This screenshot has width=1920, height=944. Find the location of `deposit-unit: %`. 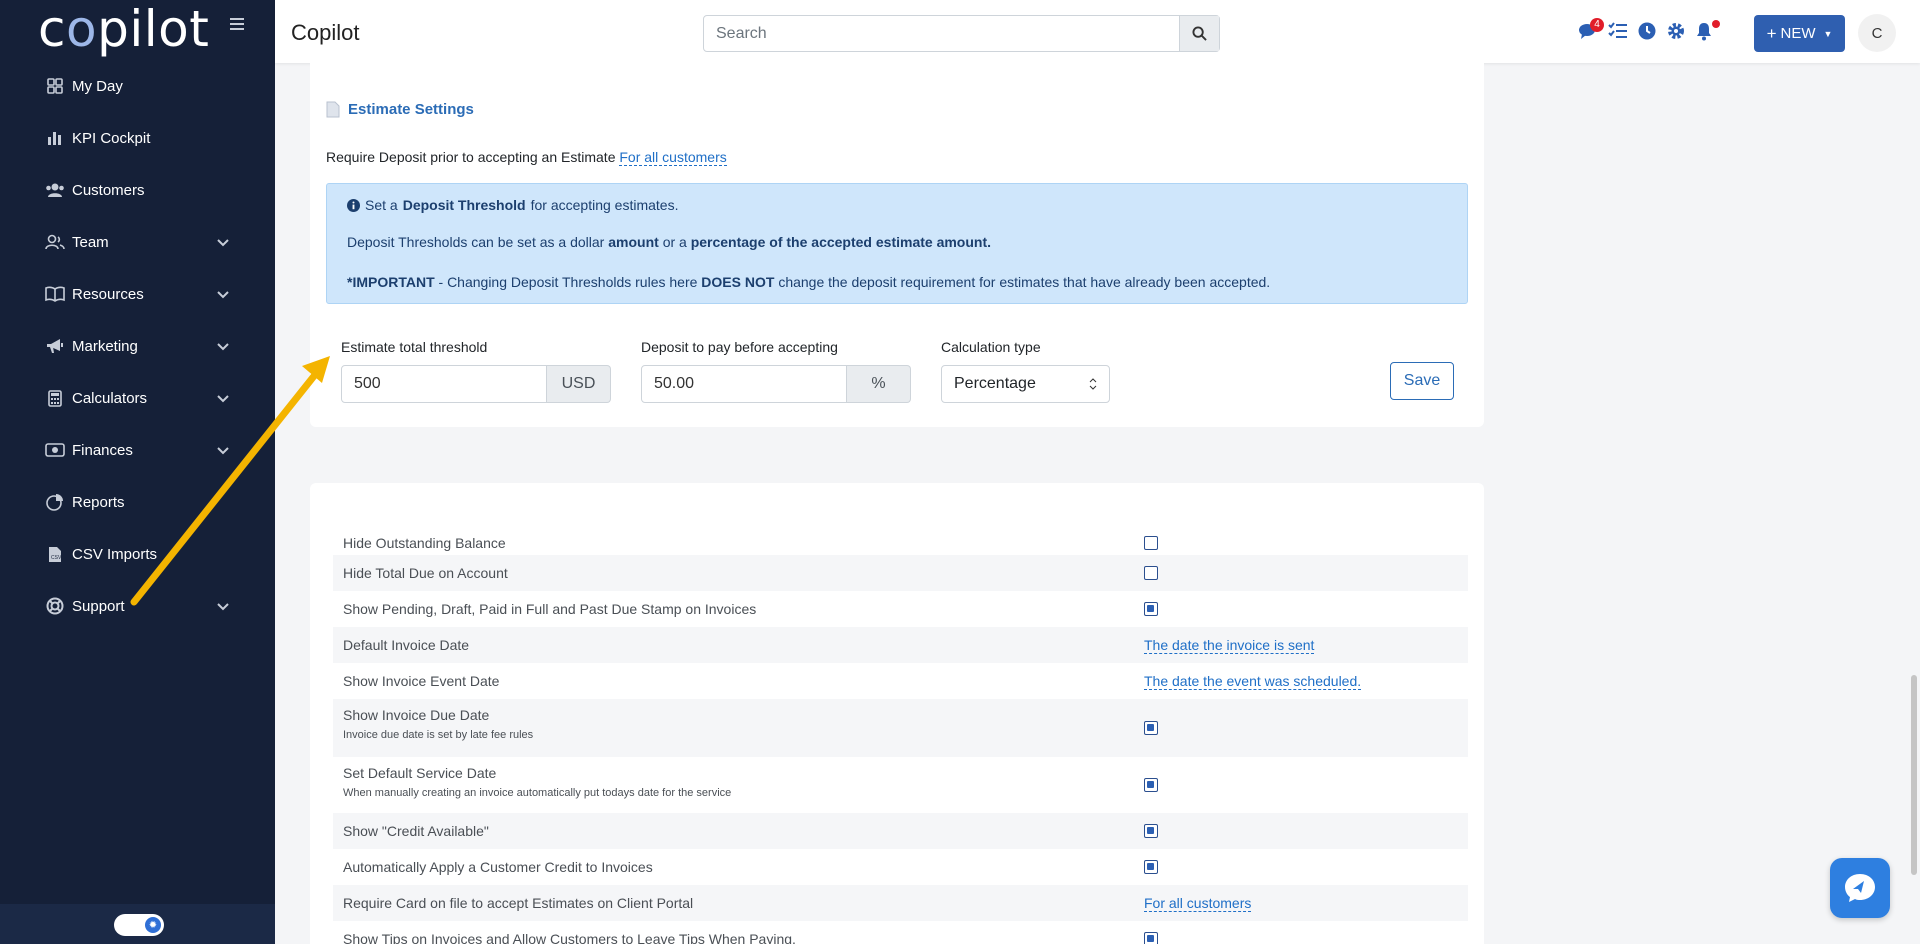

deposit-unit: % is located at coordinates (879, 384).